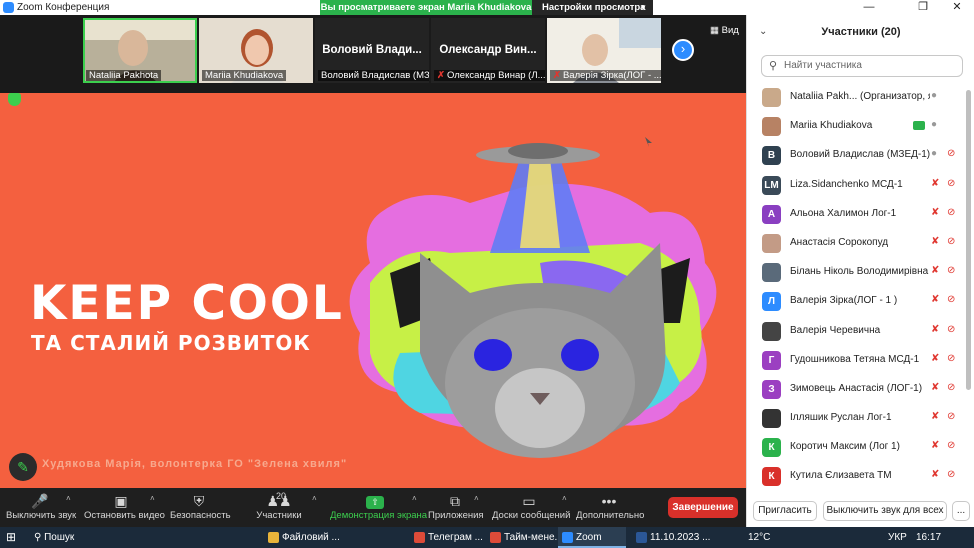 The width and height of the screenshot is (974, 548). Describe the element at coordinates (531, 506) in the screenshot. I see `whiteboard-button: ▭ Доски сообщений ˄` at that location.